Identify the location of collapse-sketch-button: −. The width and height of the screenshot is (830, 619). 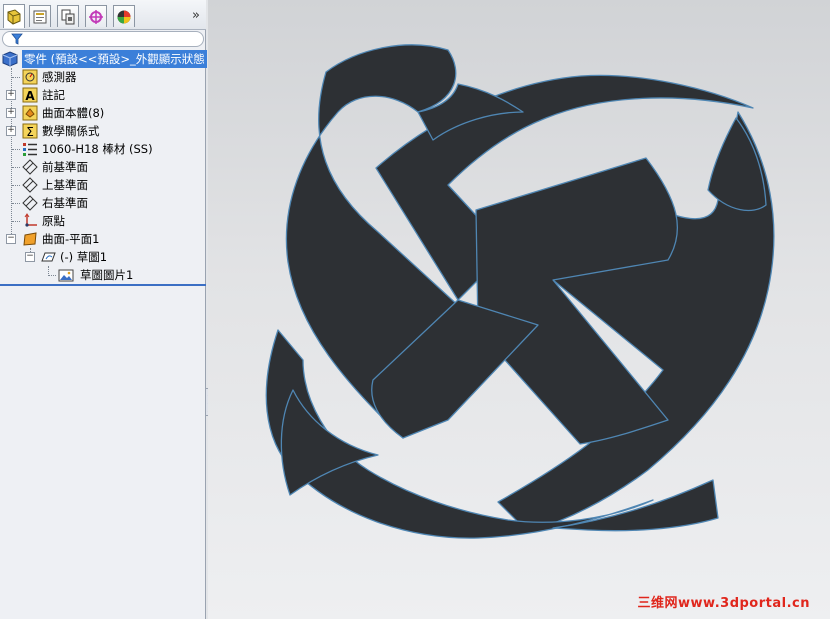
(30, 257).